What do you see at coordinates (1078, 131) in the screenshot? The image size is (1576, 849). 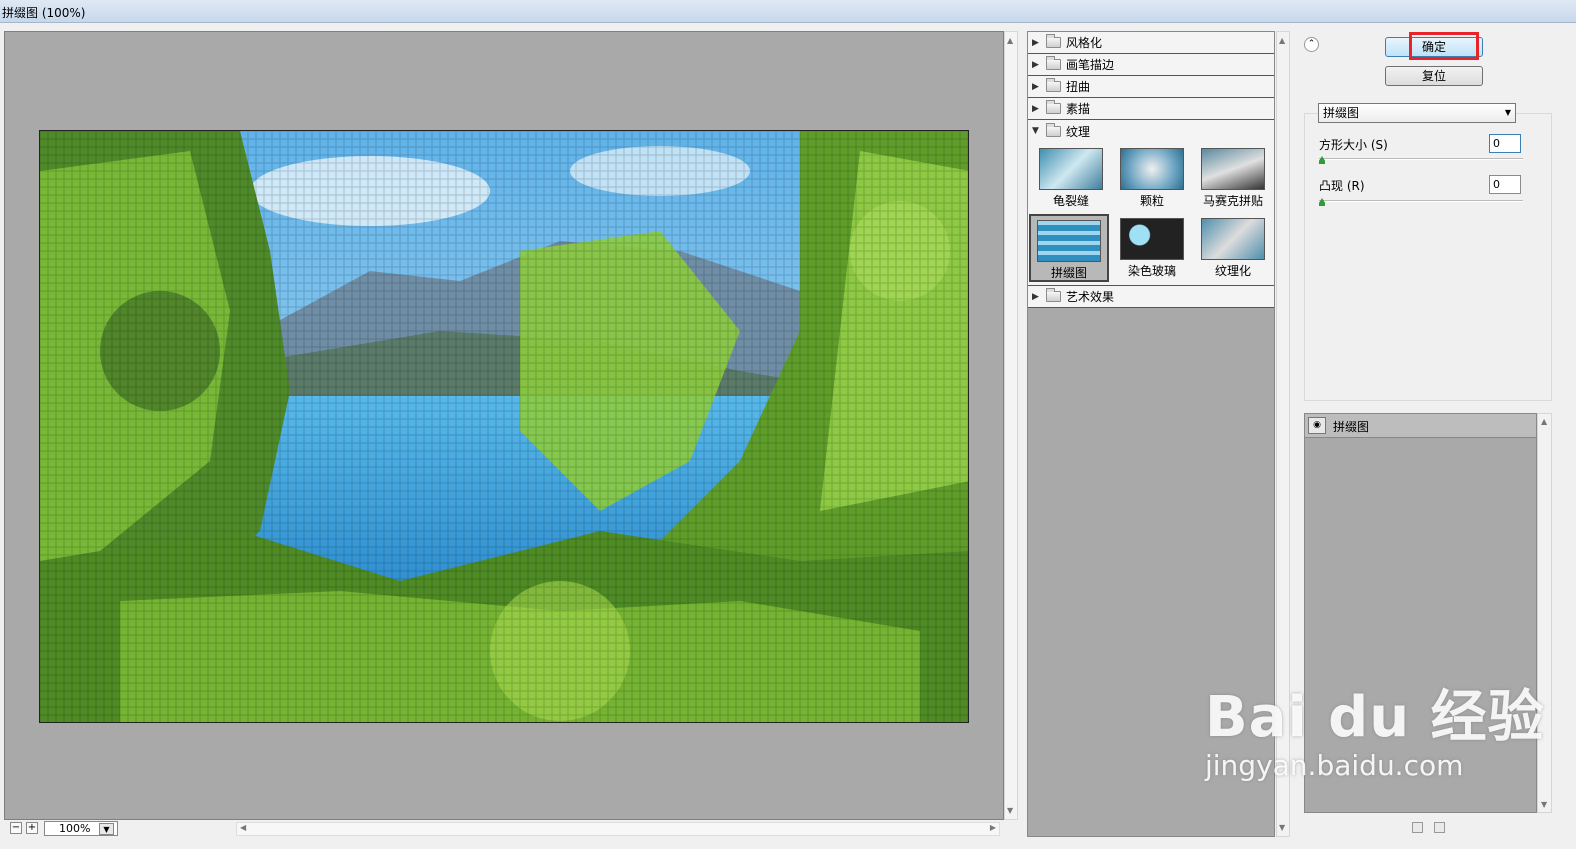 I see `category-label: 纹理` at bounding box center [1078, 131].